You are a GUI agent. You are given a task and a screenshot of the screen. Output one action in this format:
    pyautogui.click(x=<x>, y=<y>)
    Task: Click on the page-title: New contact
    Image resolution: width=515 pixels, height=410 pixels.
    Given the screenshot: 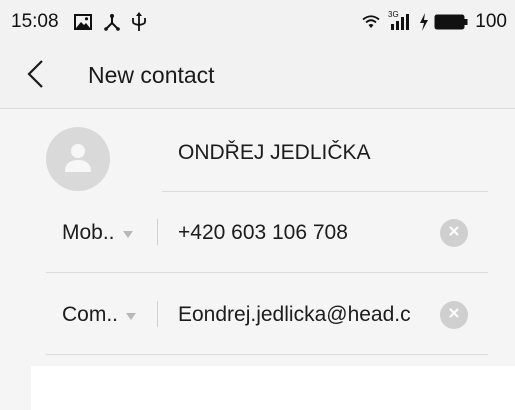 What is the action you would take?
    pyautogui.click(x=151, y=75)
    